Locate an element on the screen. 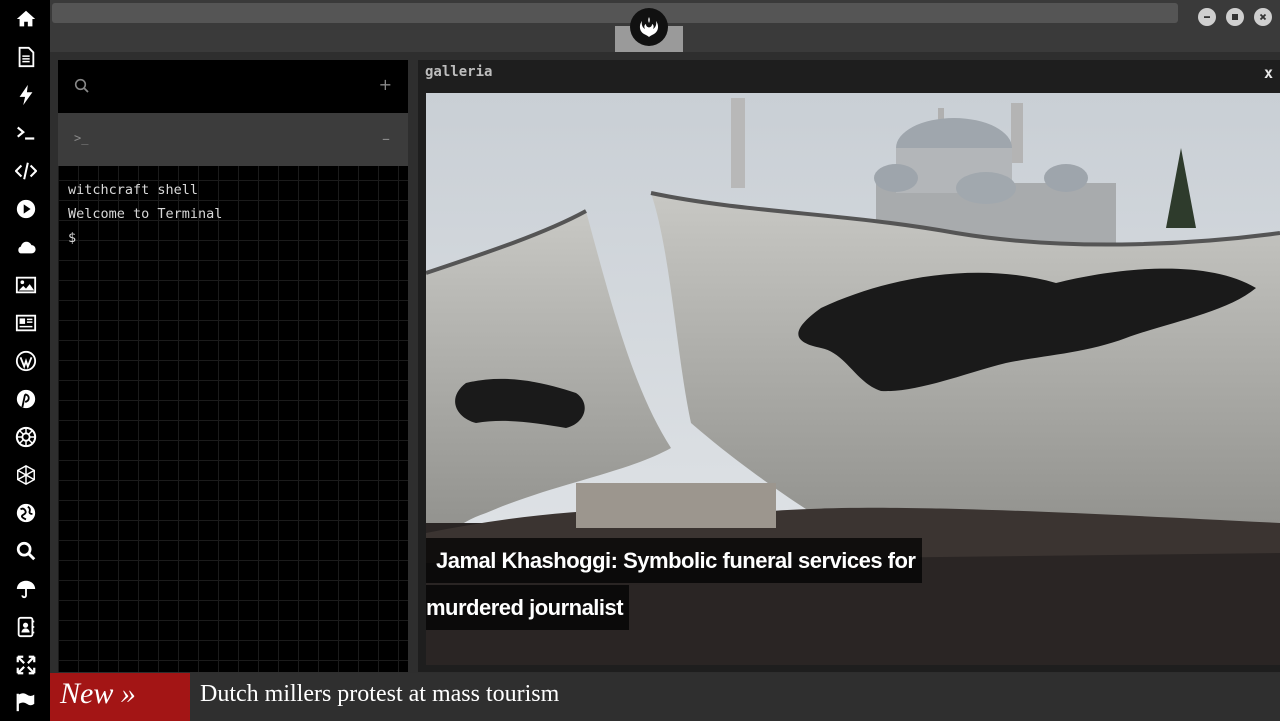 Image resolution: width=1280 pixels, height=721 pixels. close-terminal-tab-button: – is located at coordinates (386, 138).